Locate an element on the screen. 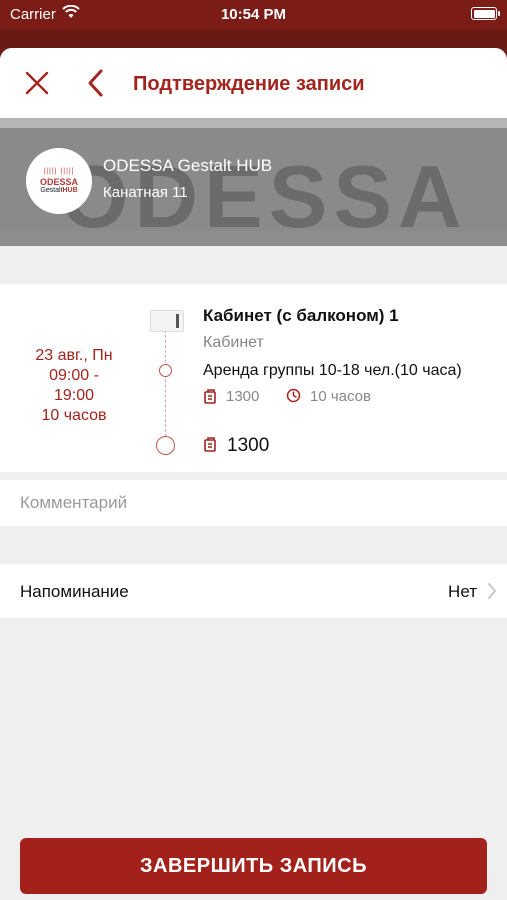  timeline-end-dot is located at coordinates (165, 445).